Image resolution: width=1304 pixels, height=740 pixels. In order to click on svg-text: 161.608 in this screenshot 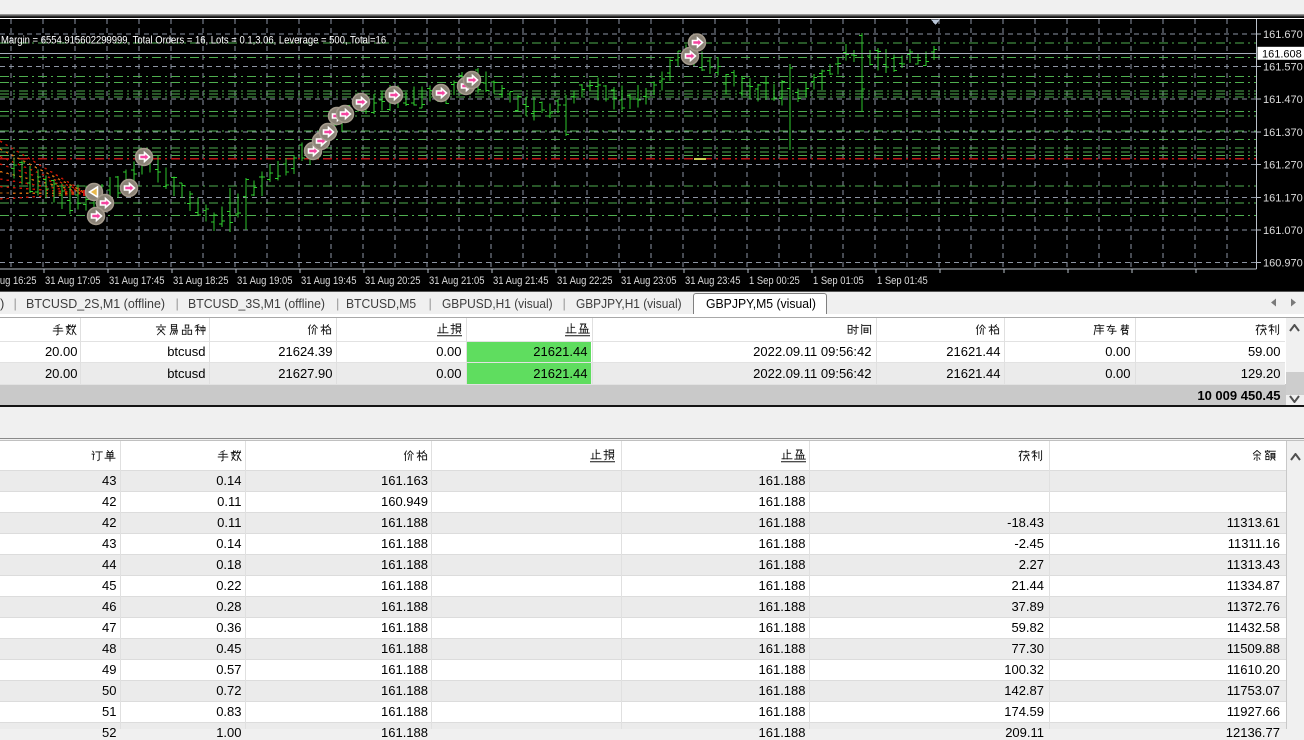, I will do `click(1282, 54)`.